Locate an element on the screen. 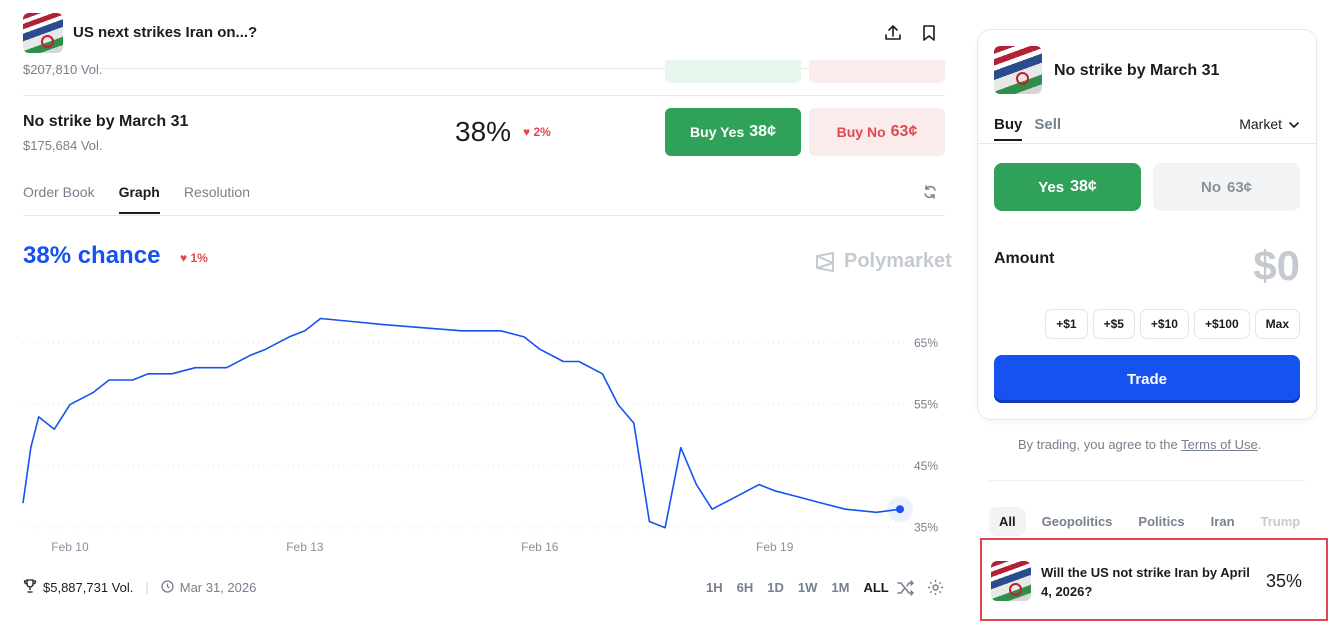  buy-no-button: Buy No 63¢ is located at coordinates (877, 132).